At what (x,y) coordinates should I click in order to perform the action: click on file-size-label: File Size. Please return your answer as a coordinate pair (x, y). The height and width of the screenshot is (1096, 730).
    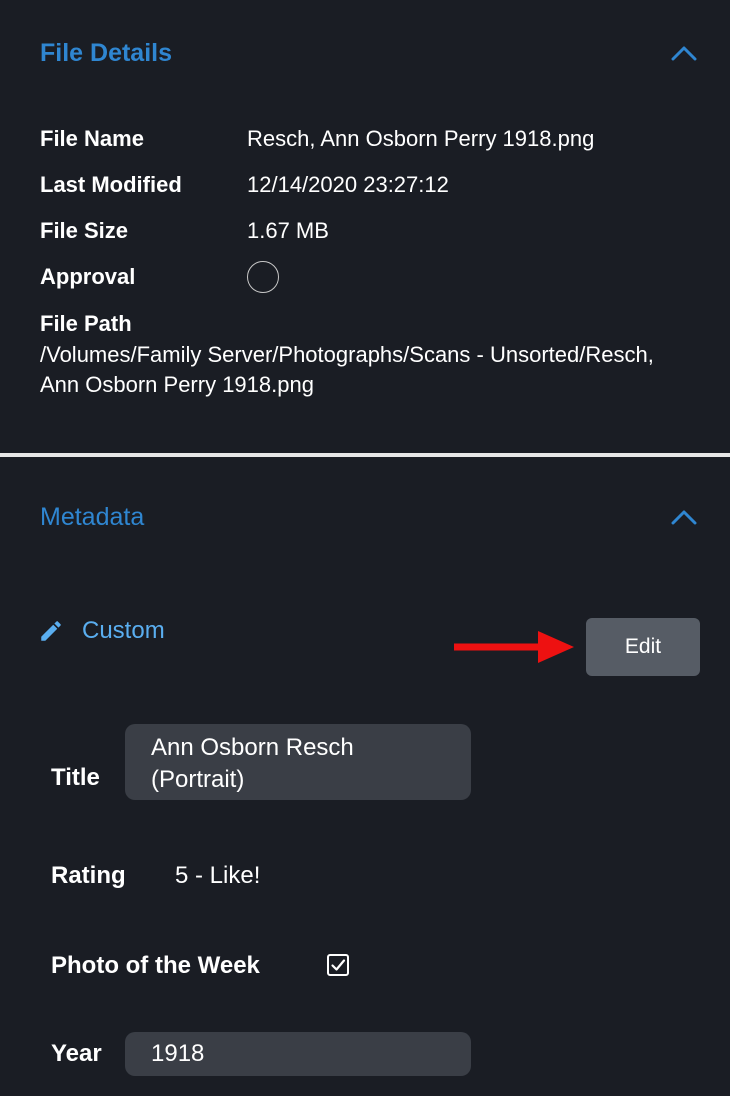
    Looking at the image, I should click on (84, 230).